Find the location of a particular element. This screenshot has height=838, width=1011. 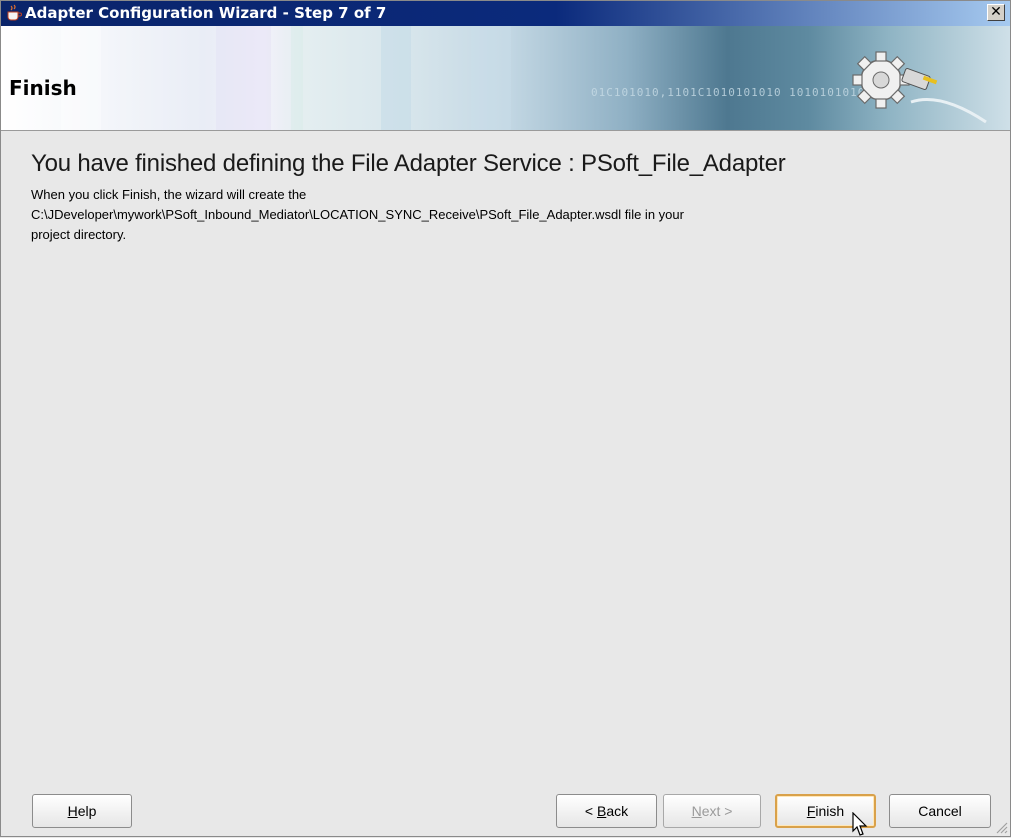

mnemonic: B is located at coordinates (601, 811).